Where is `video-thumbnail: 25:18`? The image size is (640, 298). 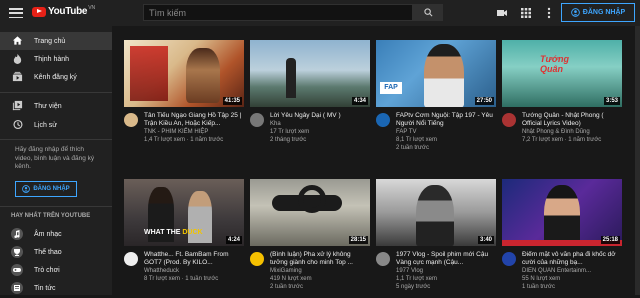
video-thumbnail: 25:18 is located at coordinates (562, 212).